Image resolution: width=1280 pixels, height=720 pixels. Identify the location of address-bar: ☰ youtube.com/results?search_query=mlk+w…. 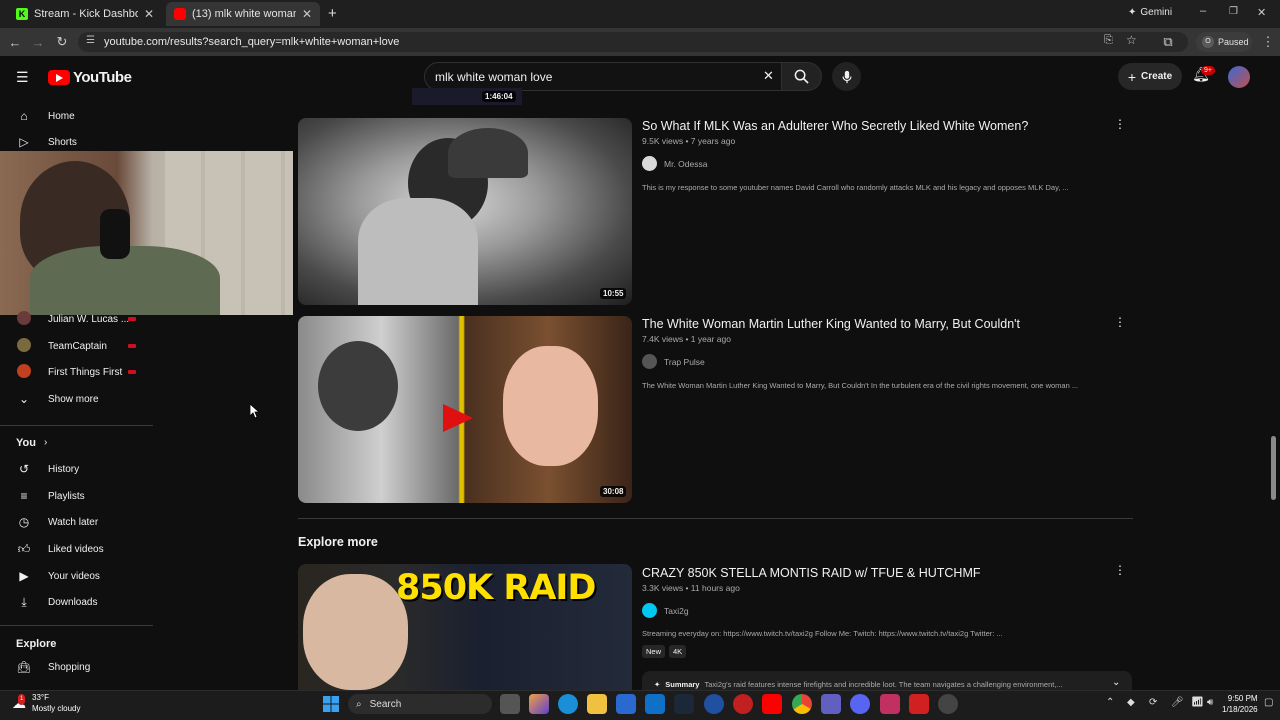
(633, 42).